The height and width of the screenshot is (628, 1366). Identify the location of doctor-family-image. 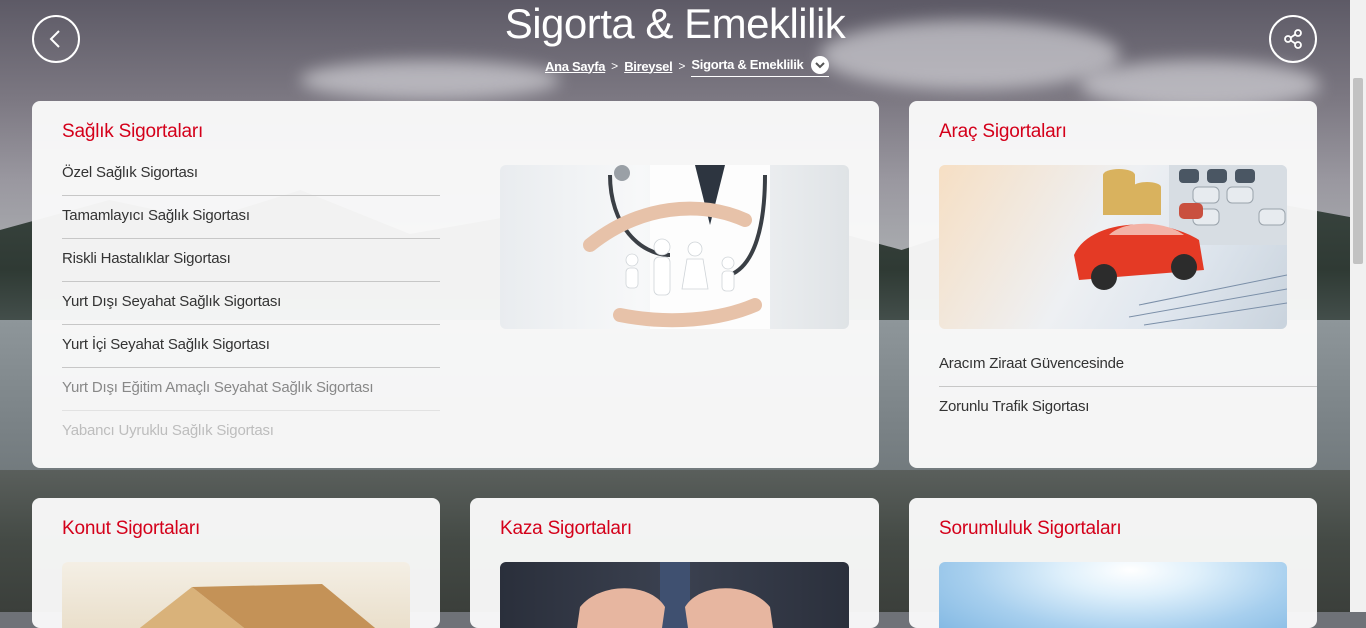
(674, 247).